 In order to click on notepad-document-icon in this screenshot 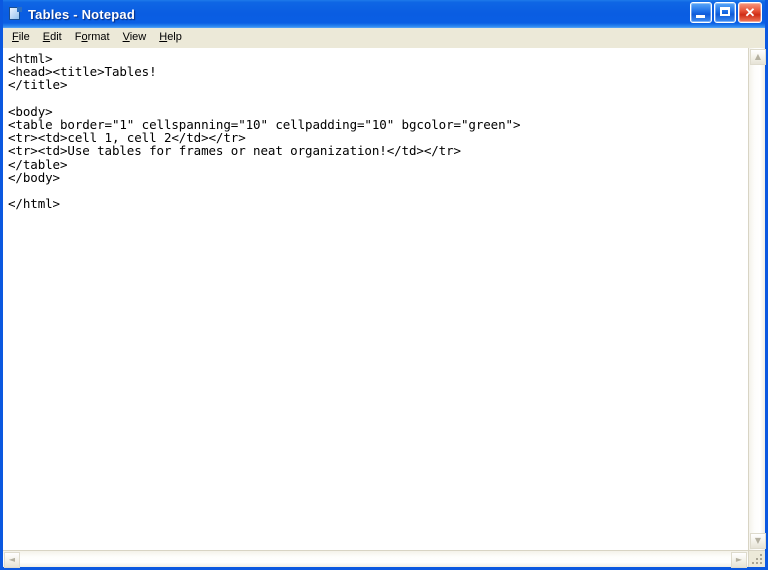, I will do `click(15, 14)`.